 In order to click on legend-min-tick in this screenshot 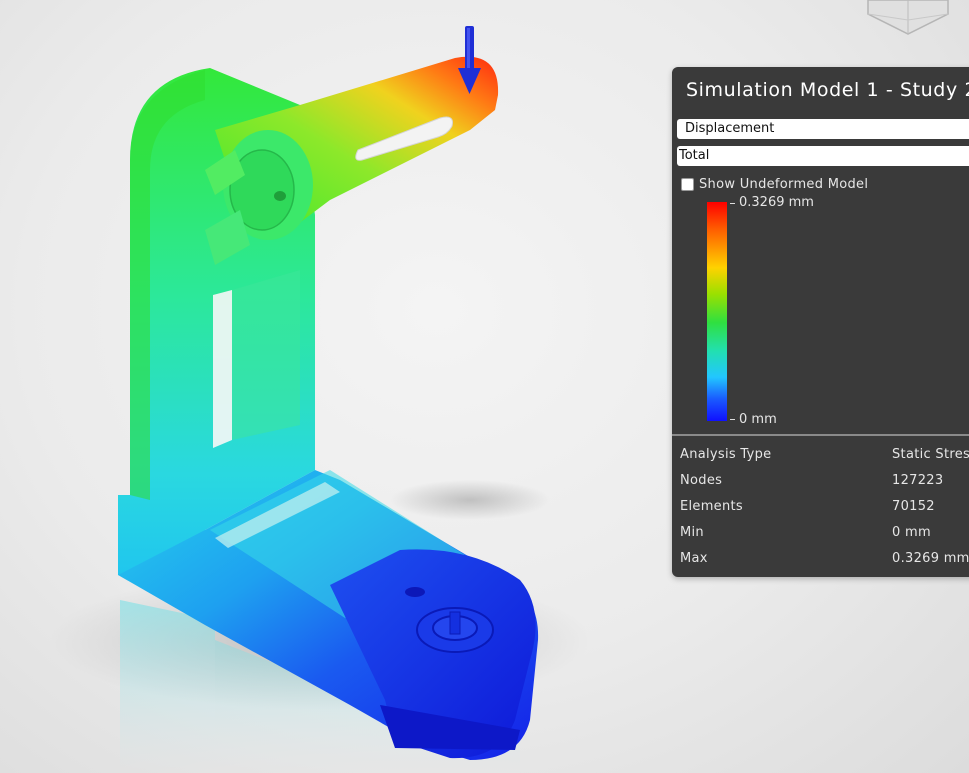, I will do `click(732, 419)`.